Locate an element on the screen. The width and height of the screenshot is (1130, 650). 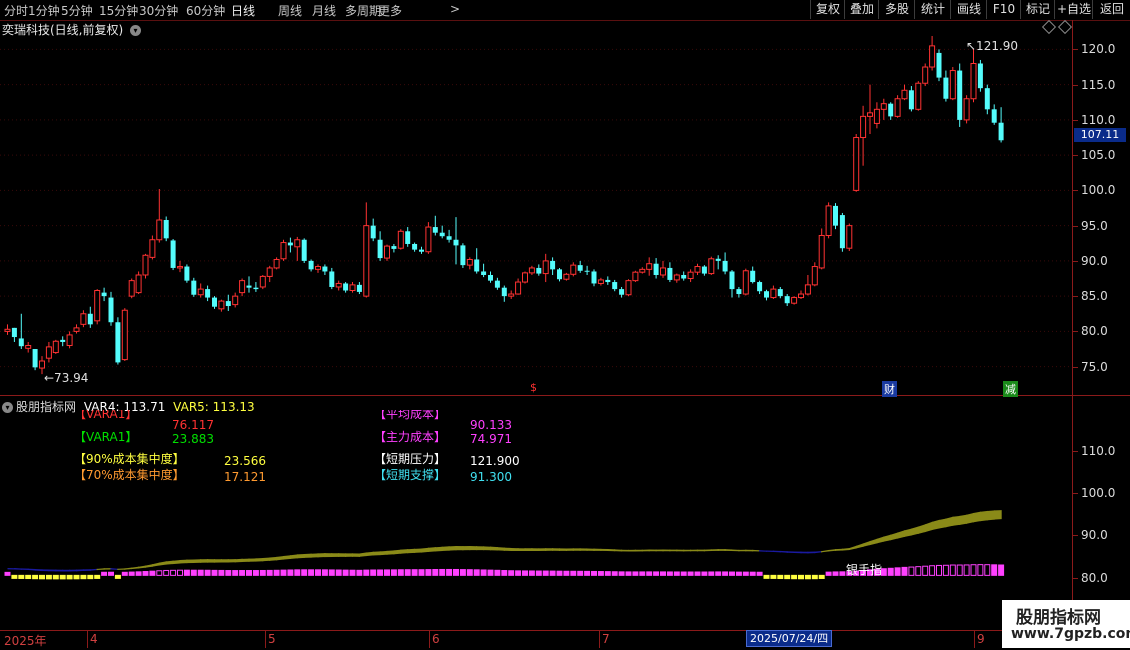
toolbar-button: 标记 is located at coordinates (1037, 9).